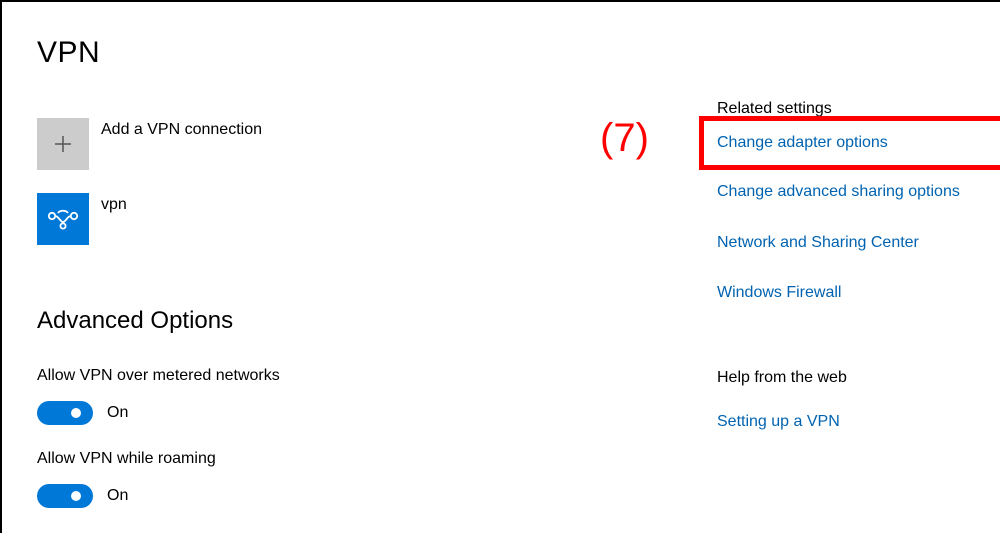 The height and width of the screenshot is (533, 1000). I want to click on roaming-toggle, so click(65, 496).